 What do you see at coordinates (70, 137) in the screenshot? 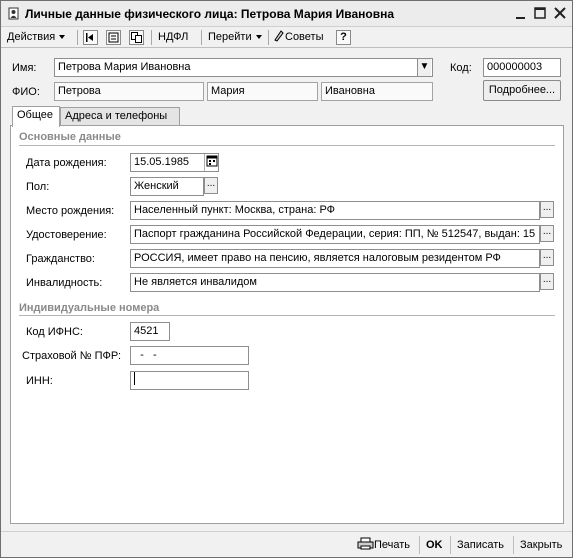
I see `basic-section-title: Основные данные` at bounding box center [70, 137].